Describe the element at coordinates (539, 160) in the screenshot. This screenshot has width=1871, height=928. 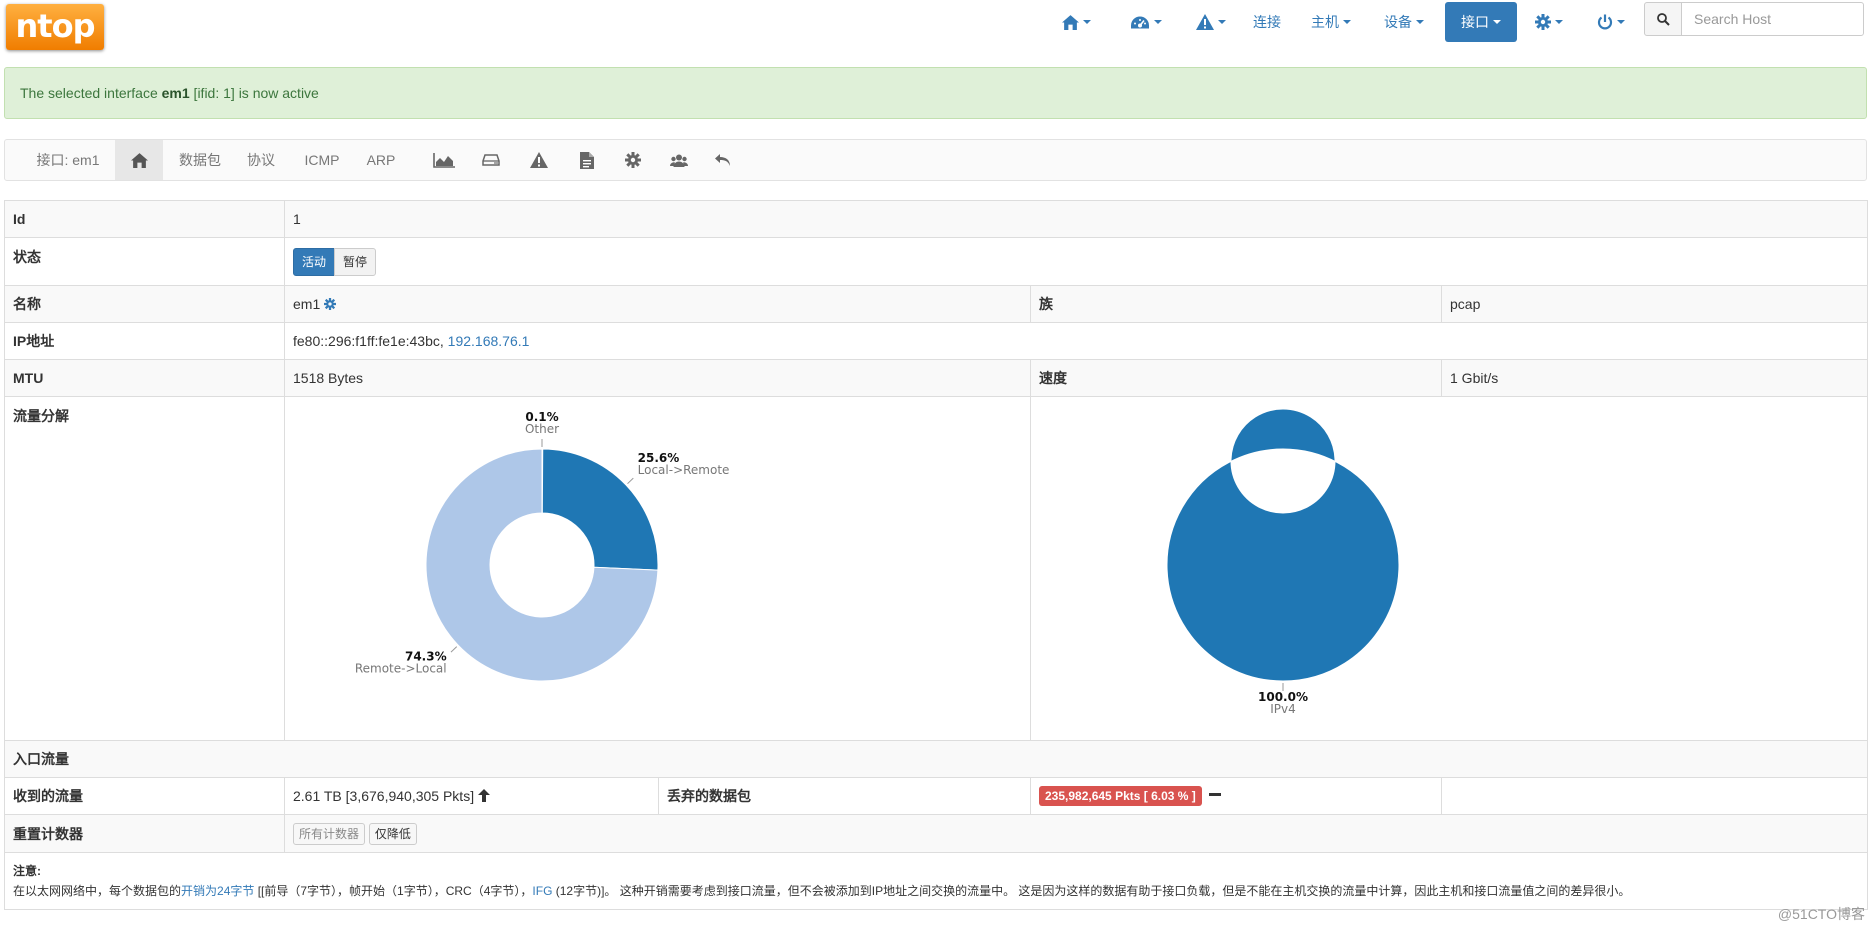
I see `subnav-tab-alerts` at that location.